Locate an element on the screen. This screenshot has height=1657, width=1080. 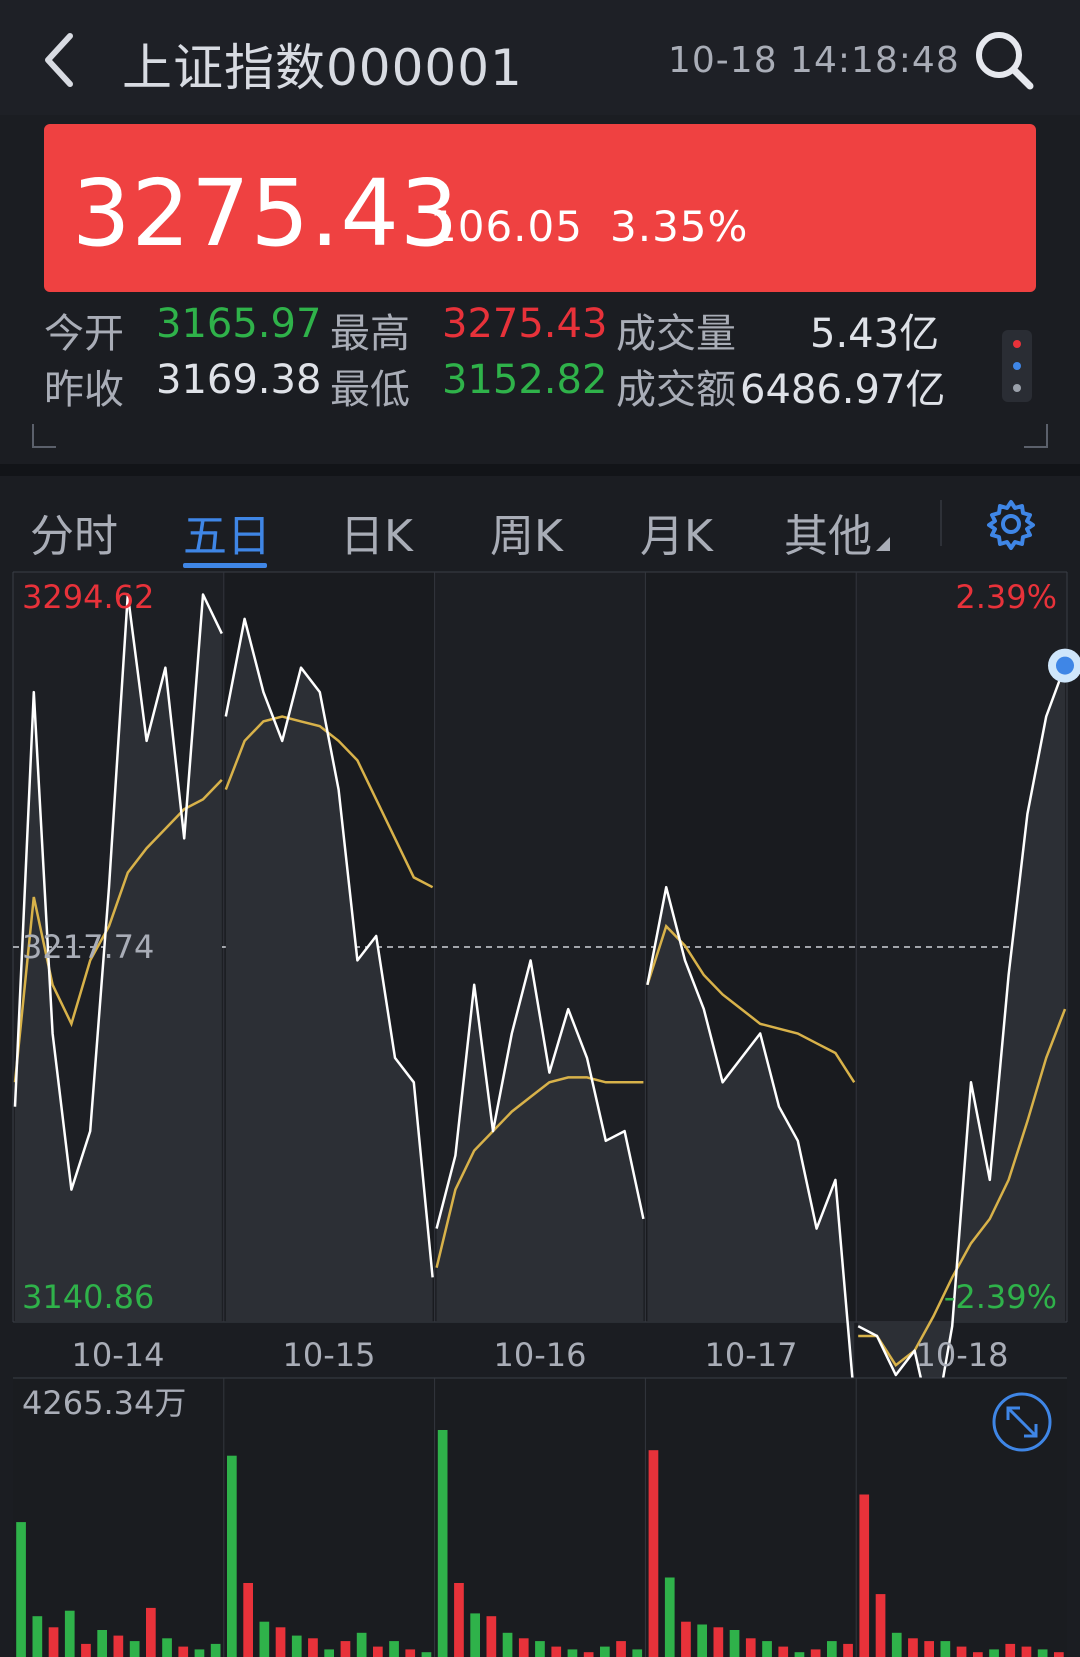
low-value: 3152.82 is located at coordinates (525, 380).